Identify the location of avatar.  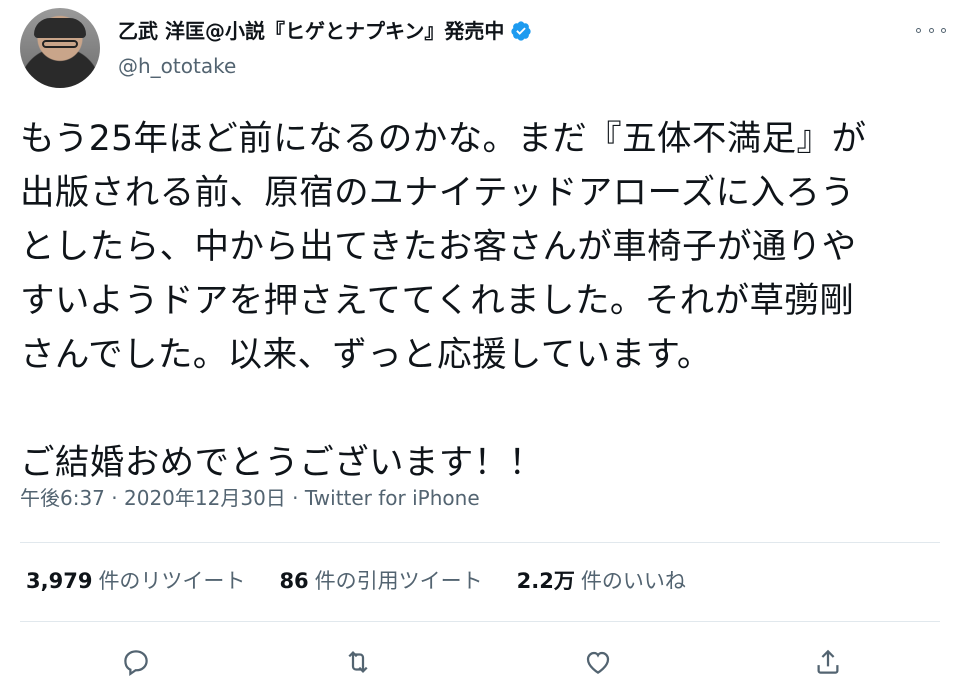
(60, 48).